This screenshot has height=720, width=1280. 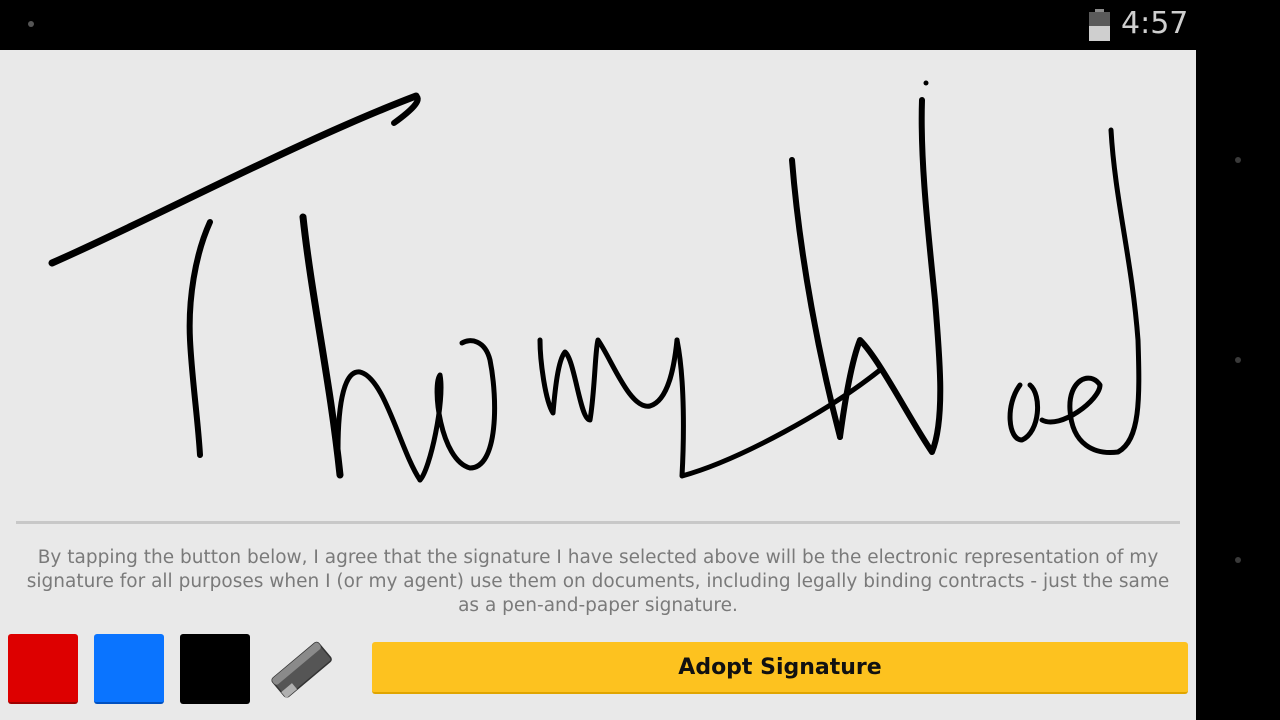 What do you see at coordinates (780, 668) in the screenshot?
I see `adopt-signature-button: Adopt Signature` at bounding box center [780, 668].